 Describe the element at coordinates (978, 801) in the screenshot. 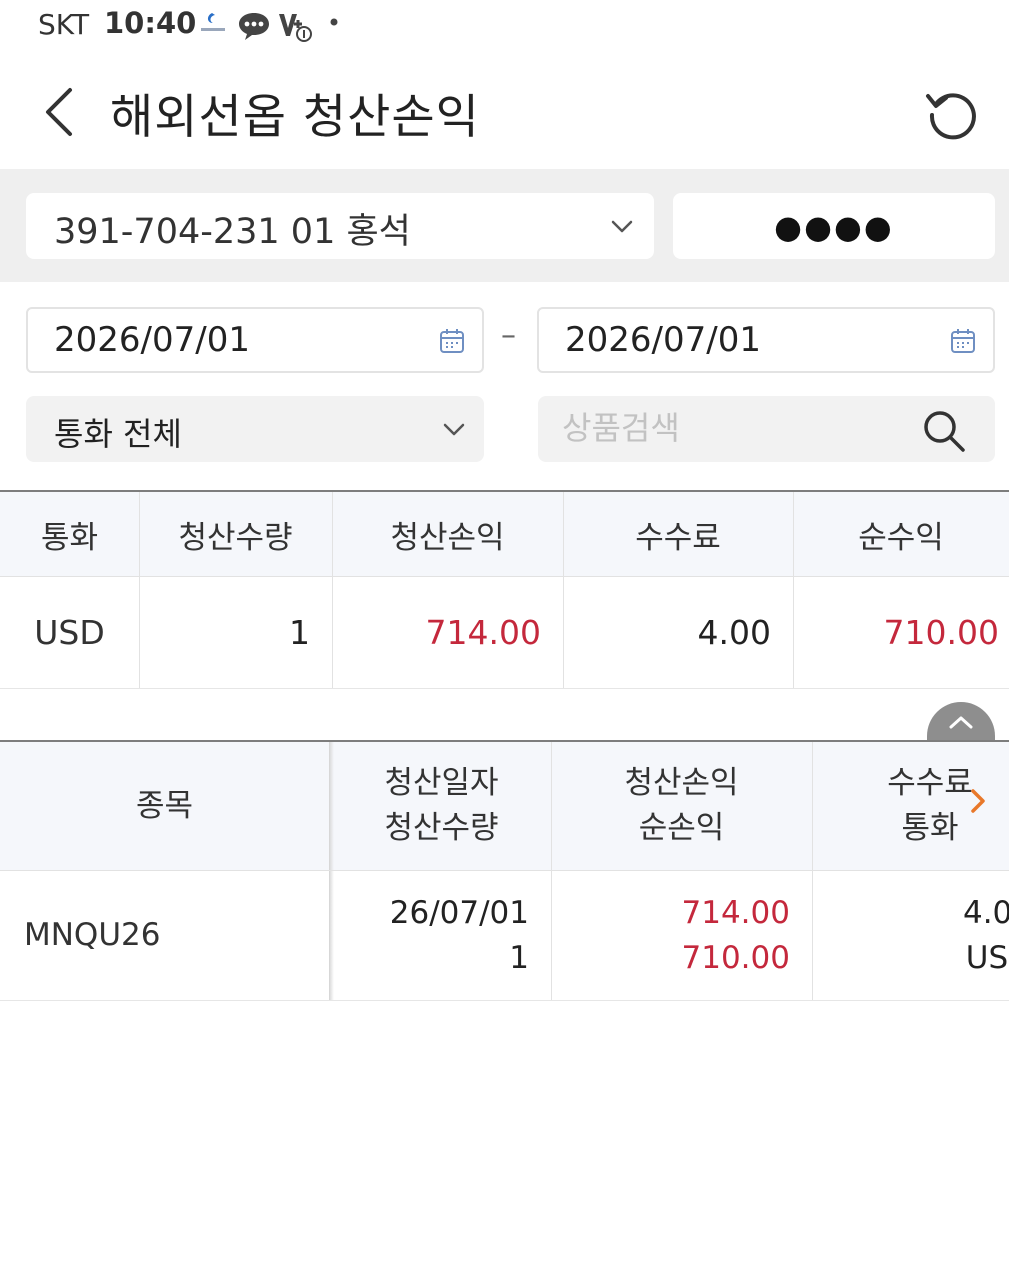

I see `chevron-right-icon` at that location.